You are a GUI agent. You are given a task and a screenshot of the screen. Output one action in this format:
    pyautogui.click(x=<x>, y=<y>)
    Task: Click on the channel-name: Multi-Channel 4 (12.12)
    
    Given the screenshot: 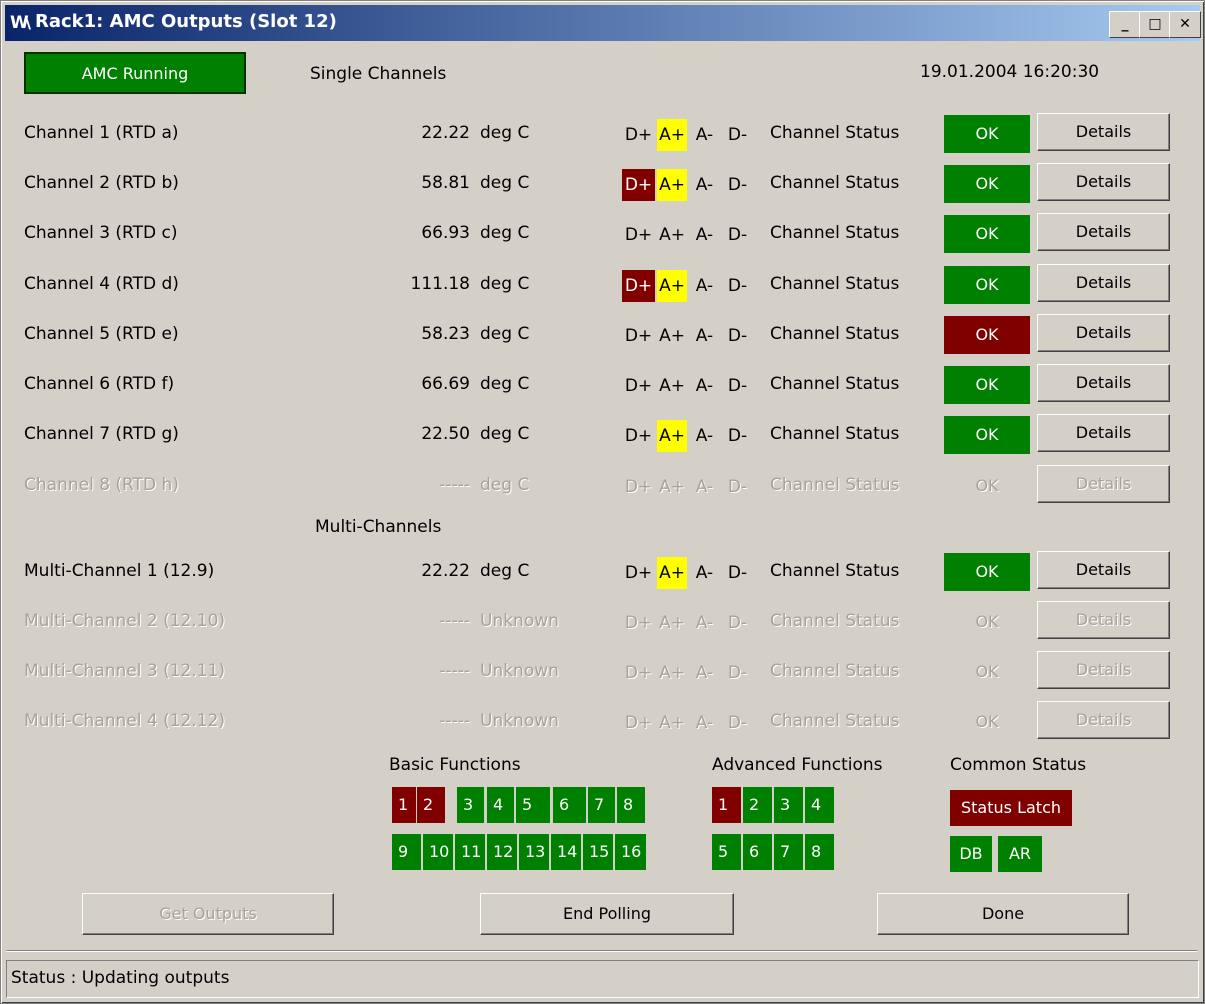 What is the action you would take?
    pyautogui.click(x=125, y=721)
    